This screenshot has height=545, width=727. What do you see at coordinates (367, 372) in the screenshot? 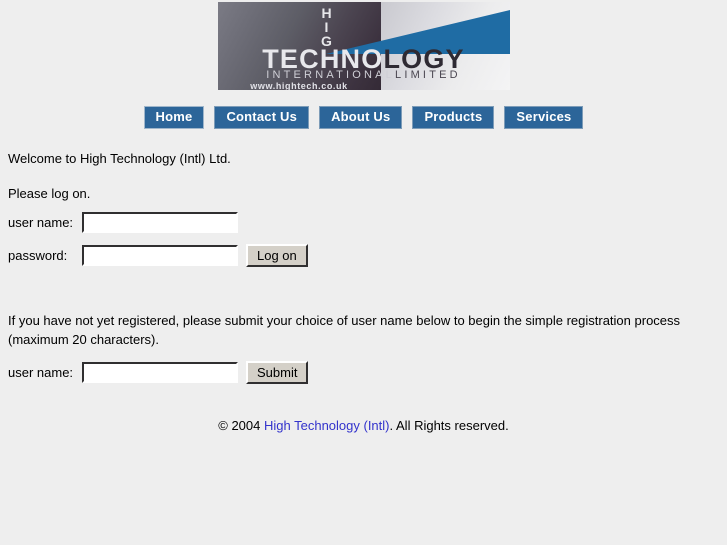
I see `register-username-row: user name: Submit` at bounding box center [367, 372].